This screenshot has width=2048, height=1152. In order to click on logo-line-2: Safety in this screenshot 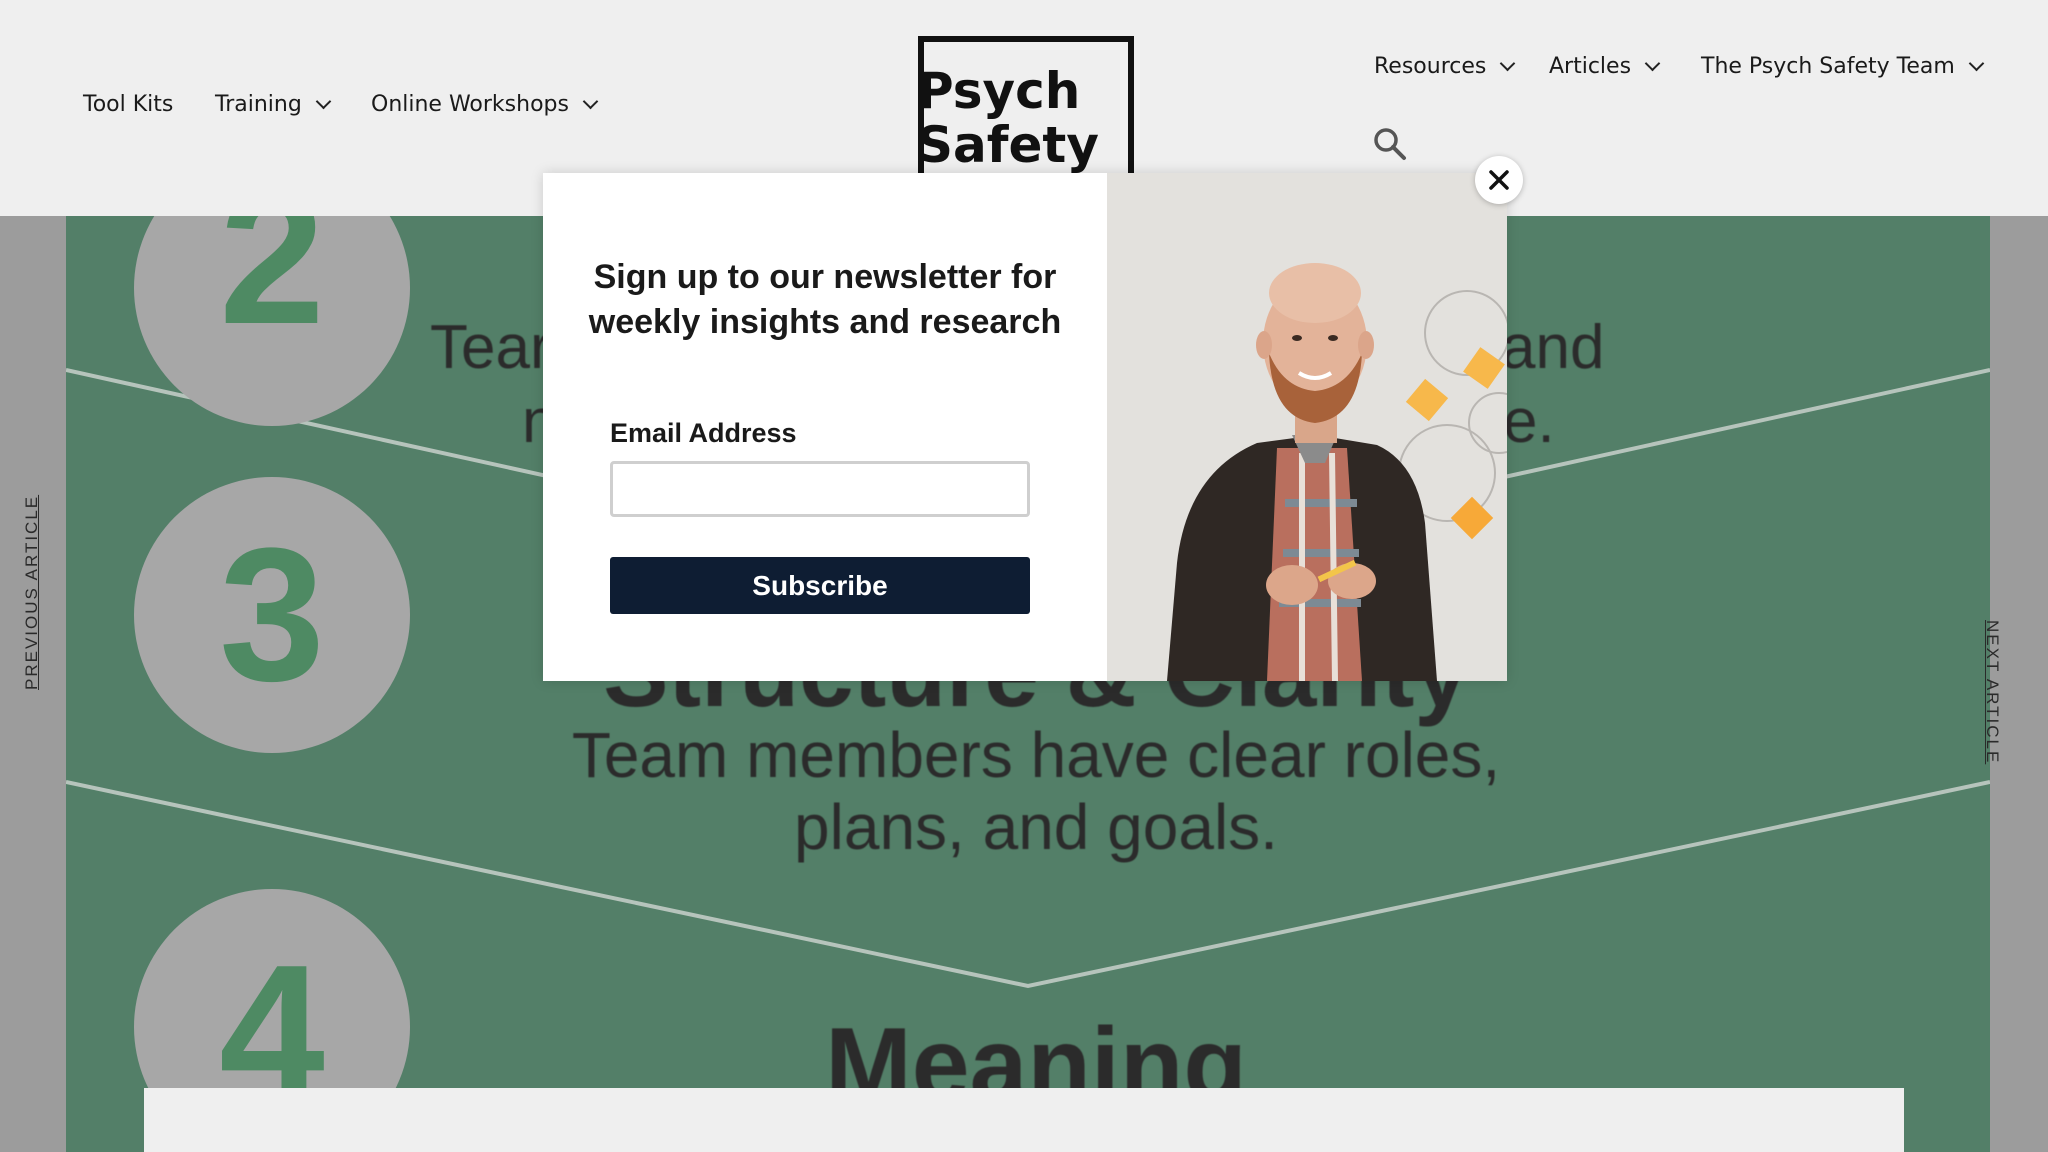, I will do `click(1008, 145)`.